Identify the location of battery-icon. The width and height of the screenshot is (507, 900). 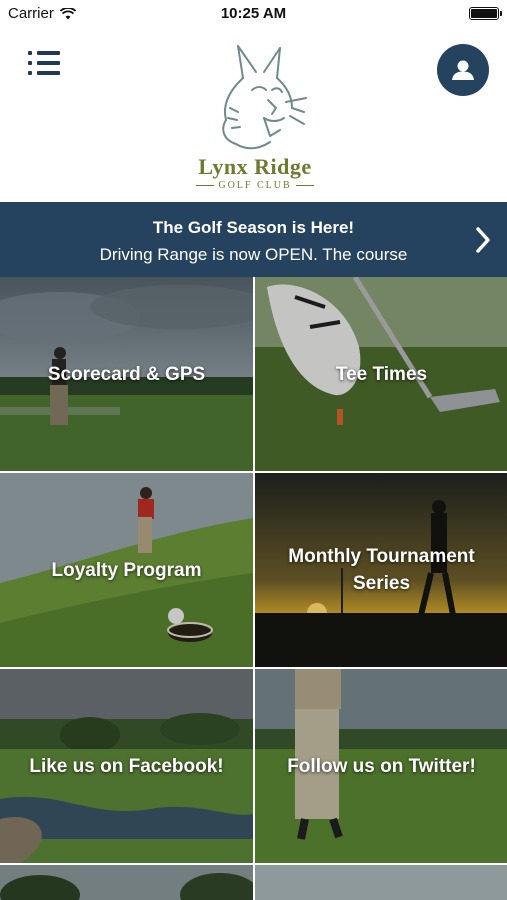
(485, 13).